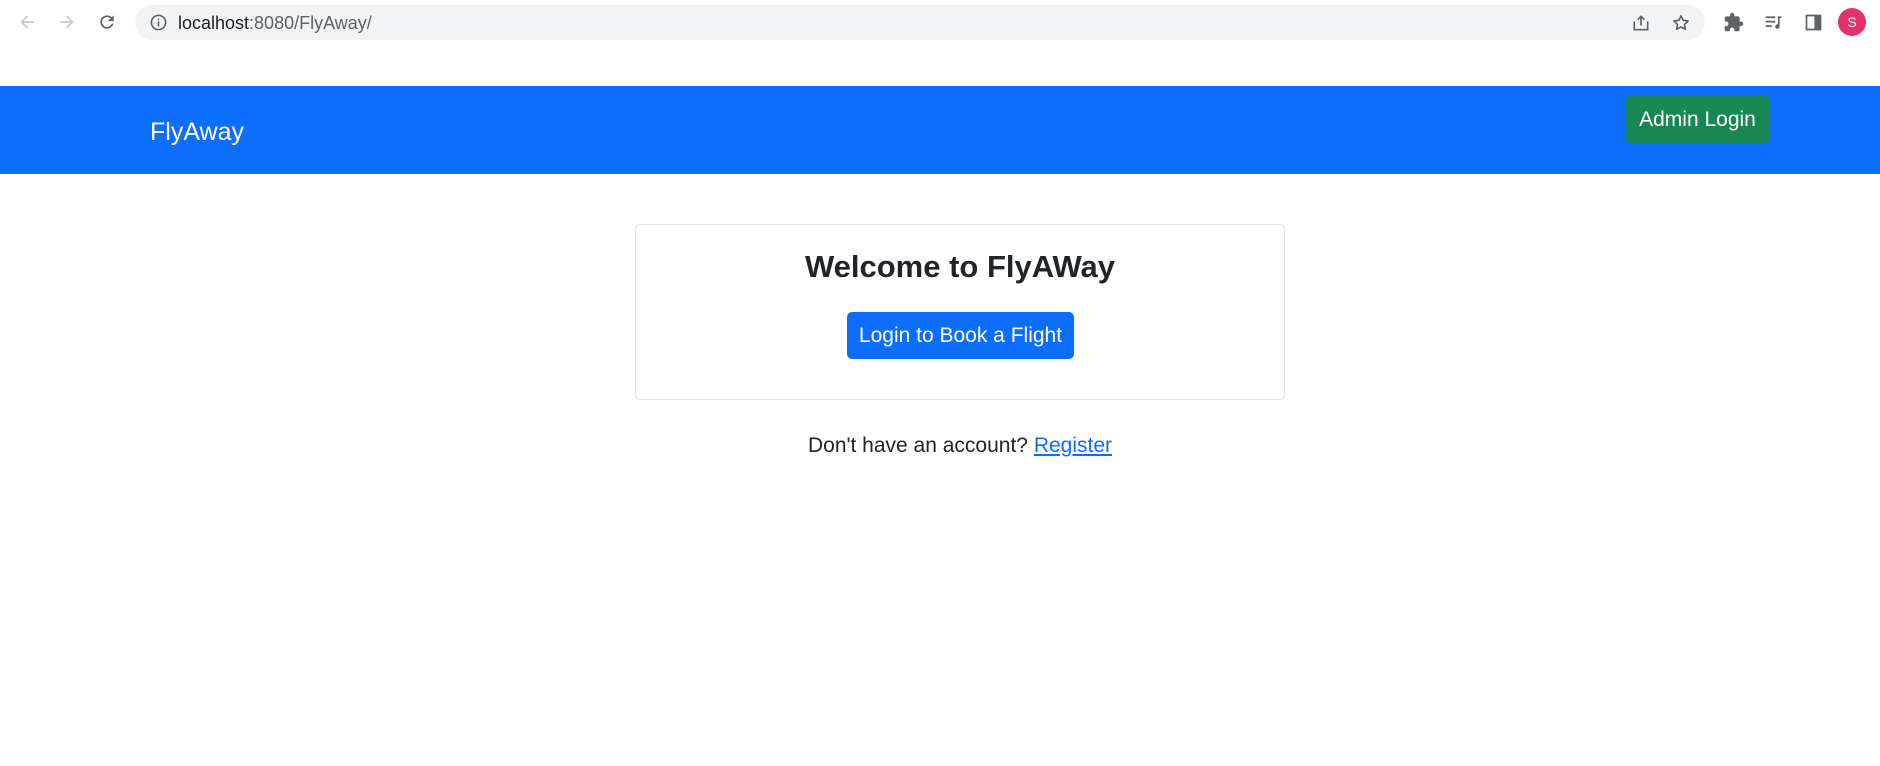 This screenshot has height=766, width=1880. I want to click on url-path: :8080/FlyAway/, so click(310, 23).